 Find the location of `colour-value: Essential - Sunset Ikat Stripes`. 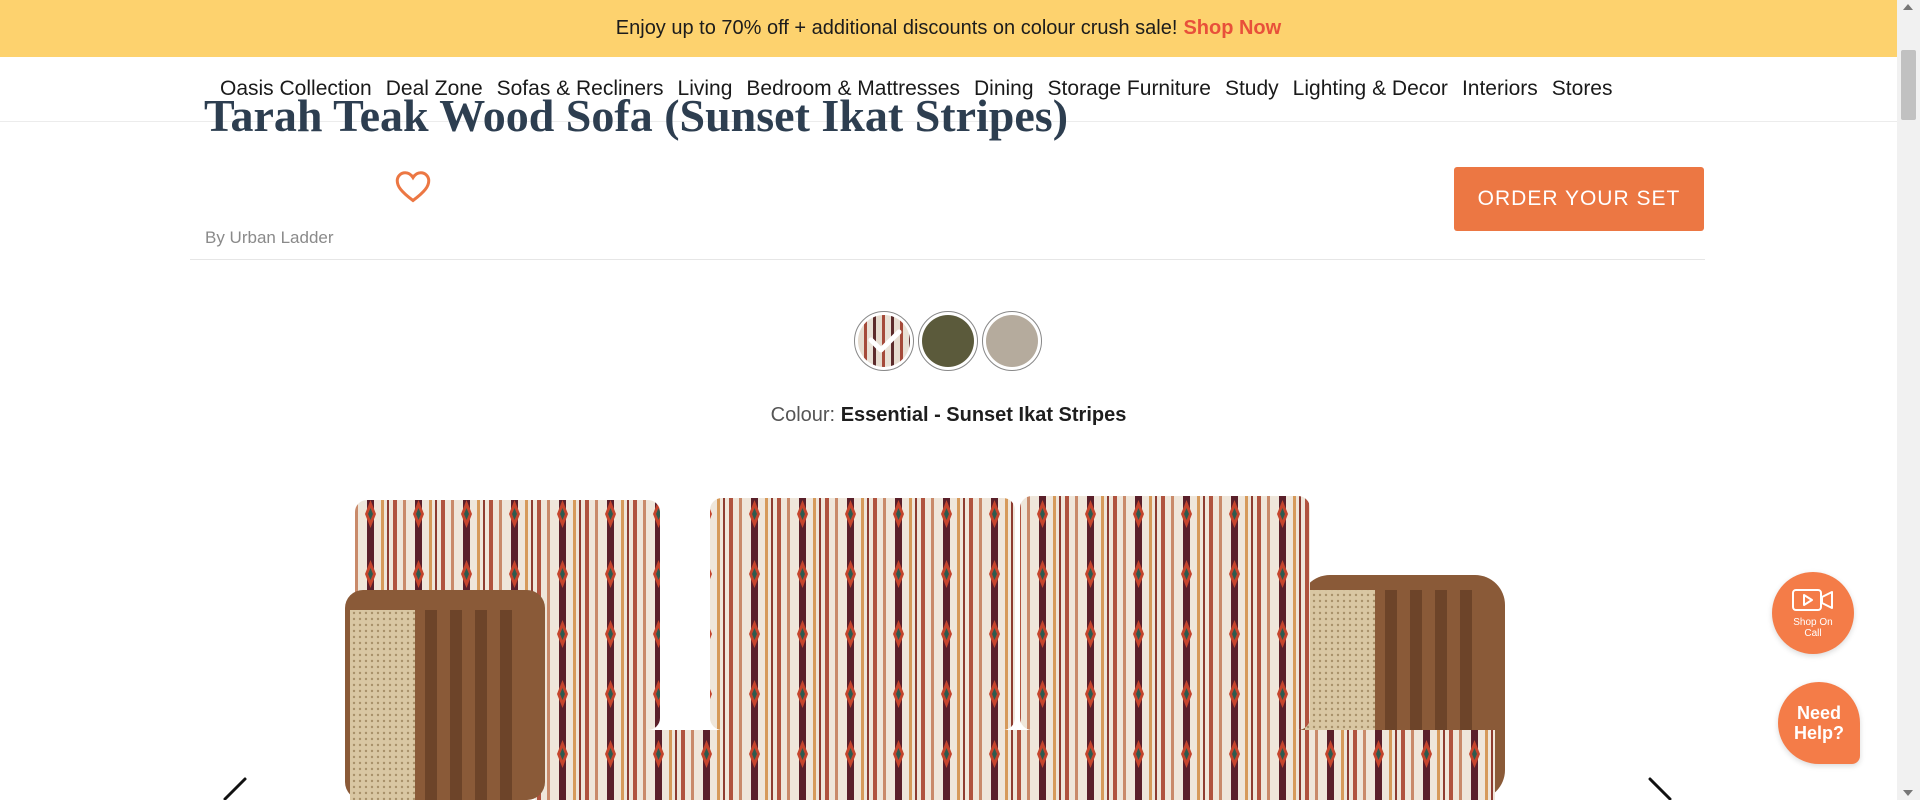

colour-value: Essential - Sunset Ikat Stripes is located at coordinates (983, 415).